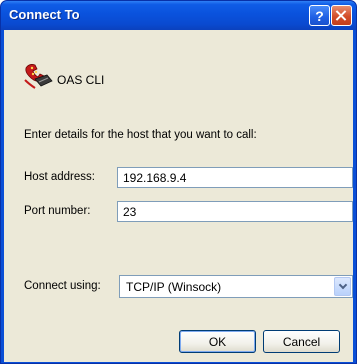 The image size is (357, 364). I want to click on close-button, so click(341, 15).